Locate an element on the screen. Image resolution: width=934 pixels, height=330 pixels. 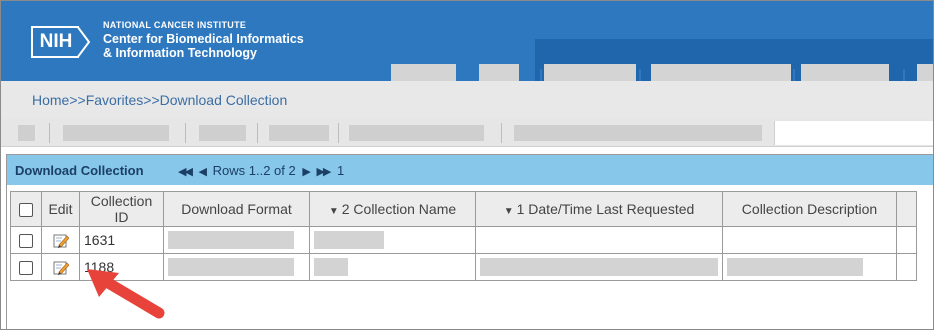
pager: ◀◀ ◀ Rows 1..2 of 2 ▶ ▶▶ 1 is located at coordinates (261, 170).